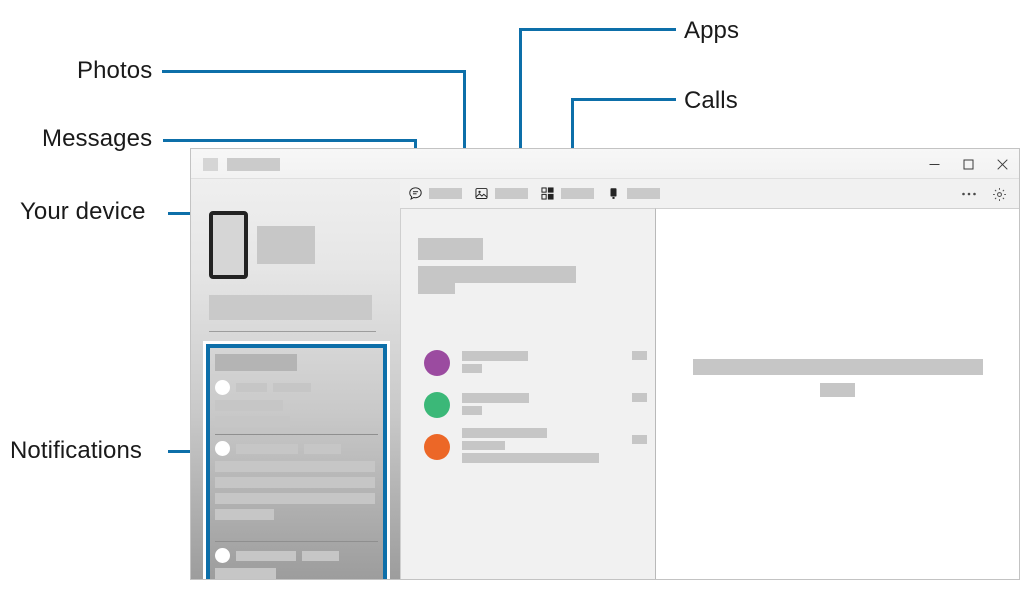 Image resolution: width=1028 pixels, height=596 pixels. I want to click on phone-outline-icon, so click(228, 245).